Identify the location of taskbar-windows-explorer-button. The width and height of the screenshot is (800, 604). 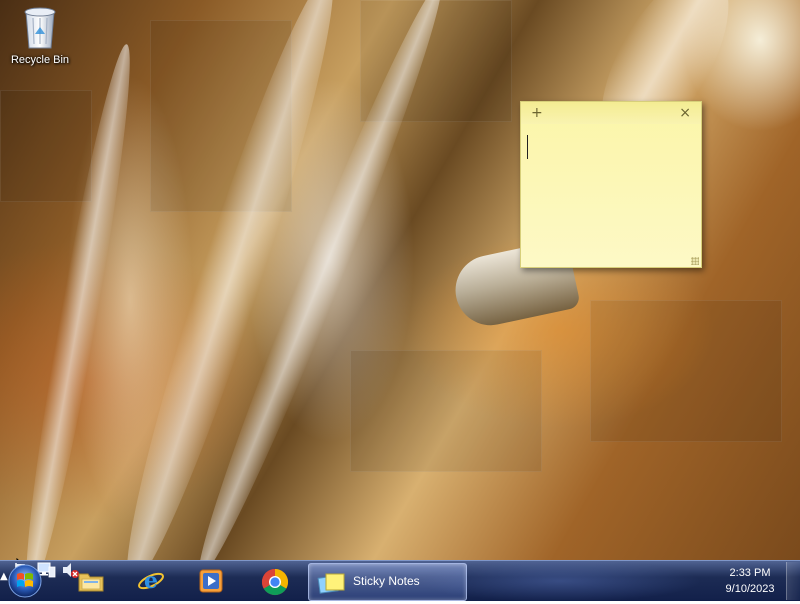
(90, 581).